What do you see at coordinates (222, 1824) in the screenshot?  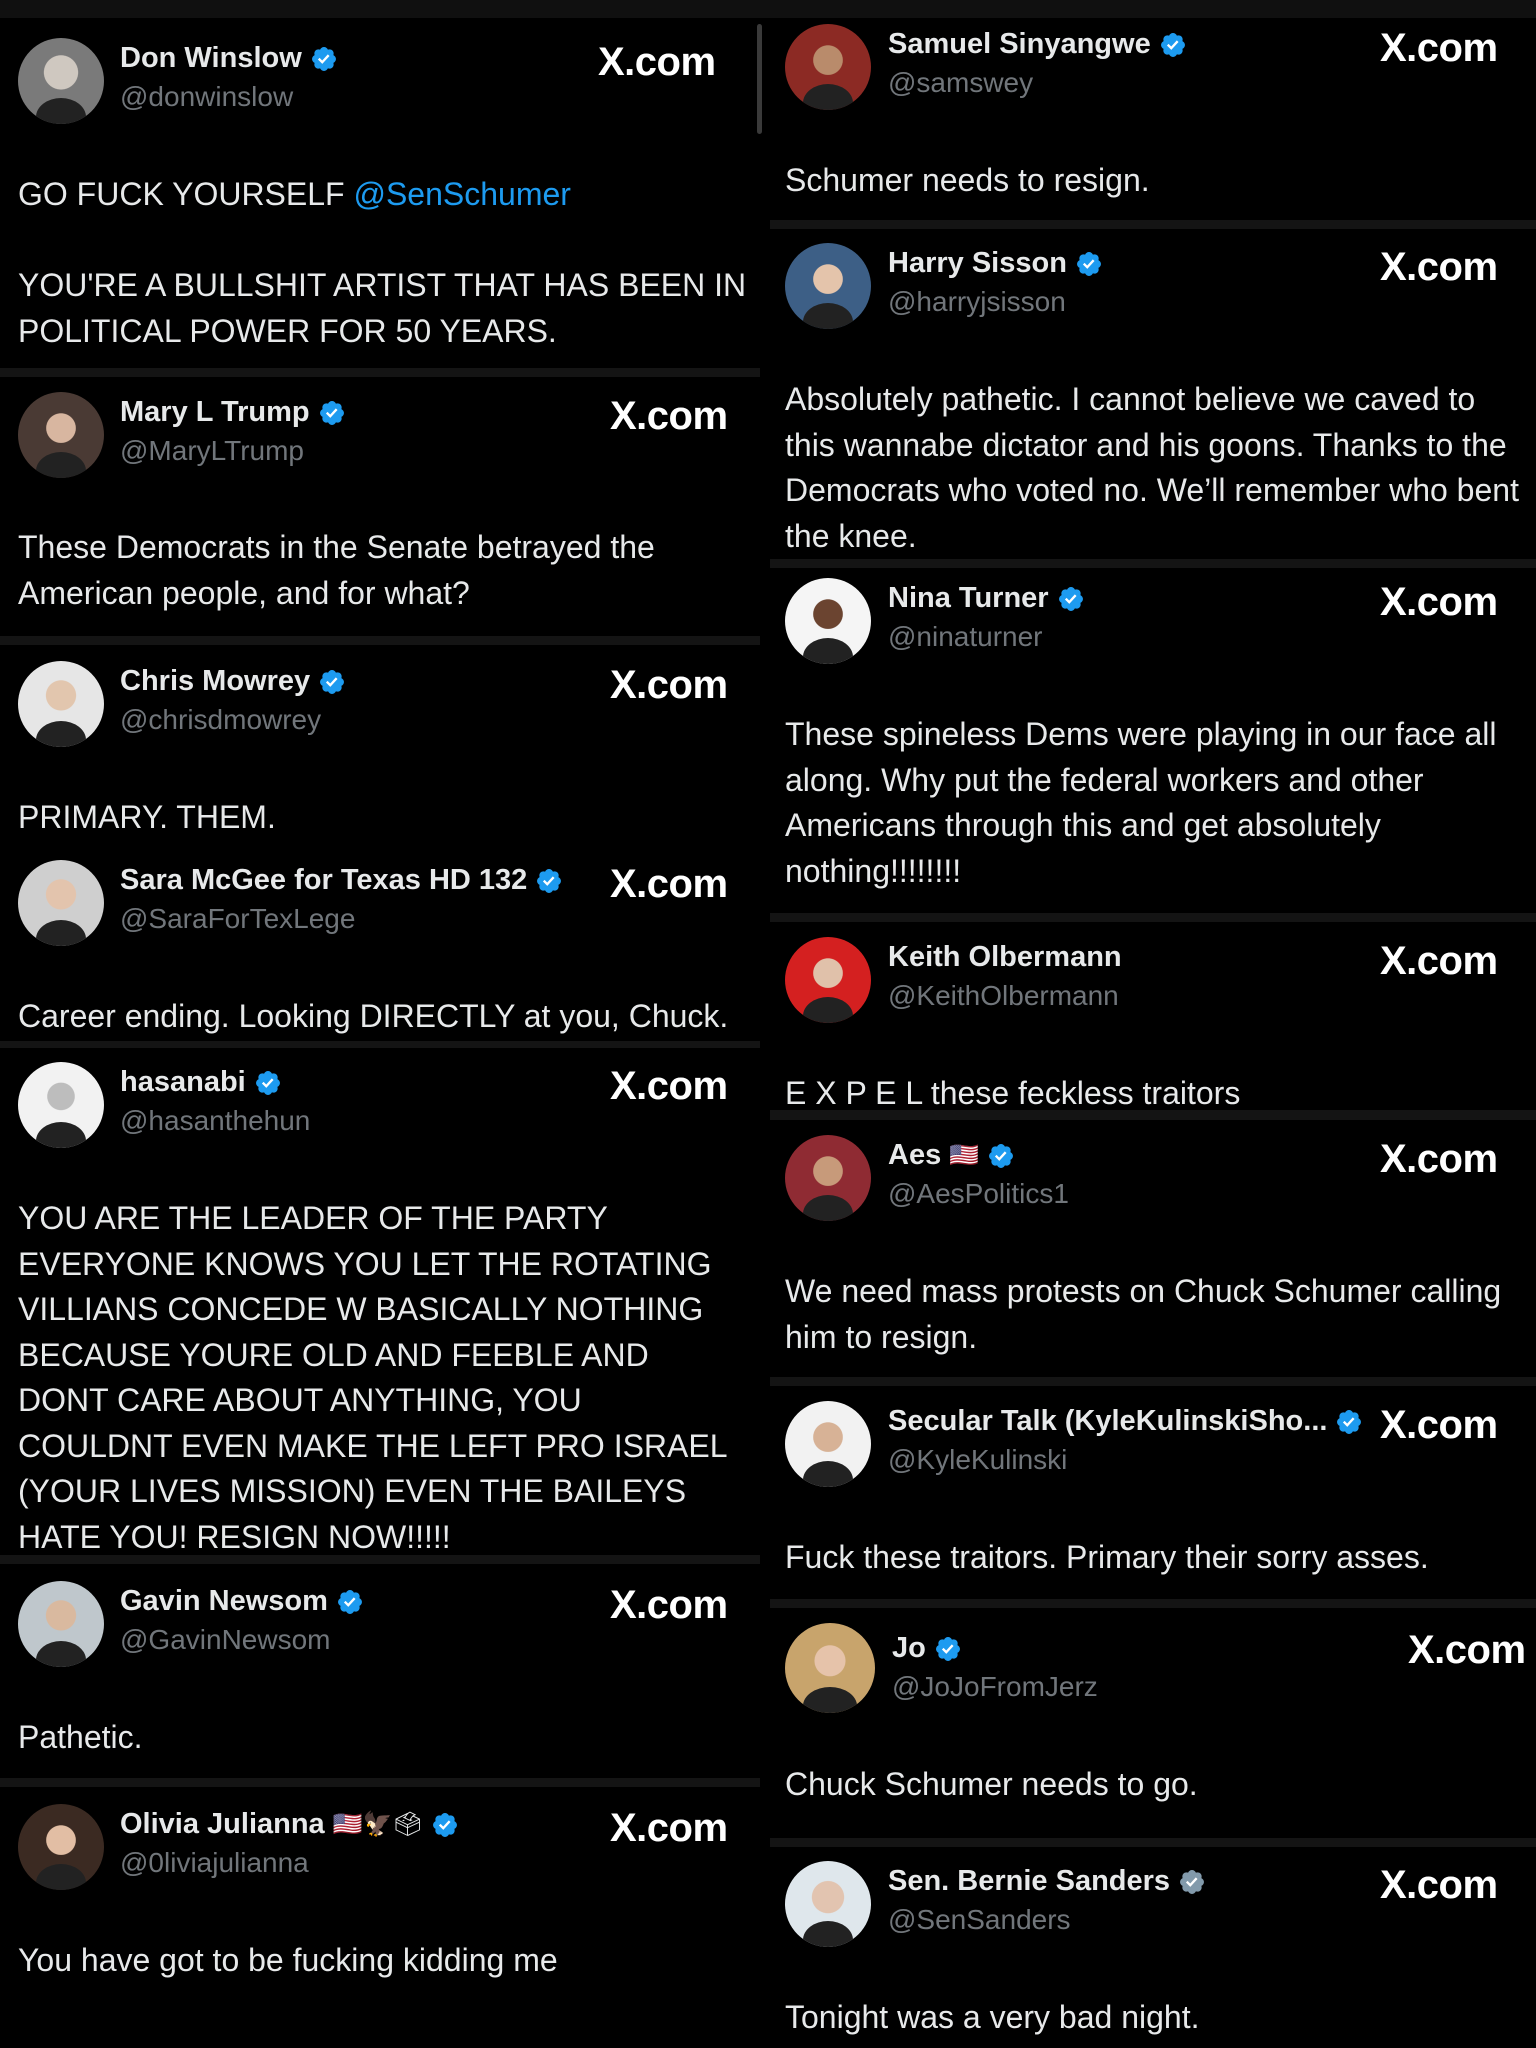 I see `author-name: Olivia Julianna` at bounding box center [222, 1824].